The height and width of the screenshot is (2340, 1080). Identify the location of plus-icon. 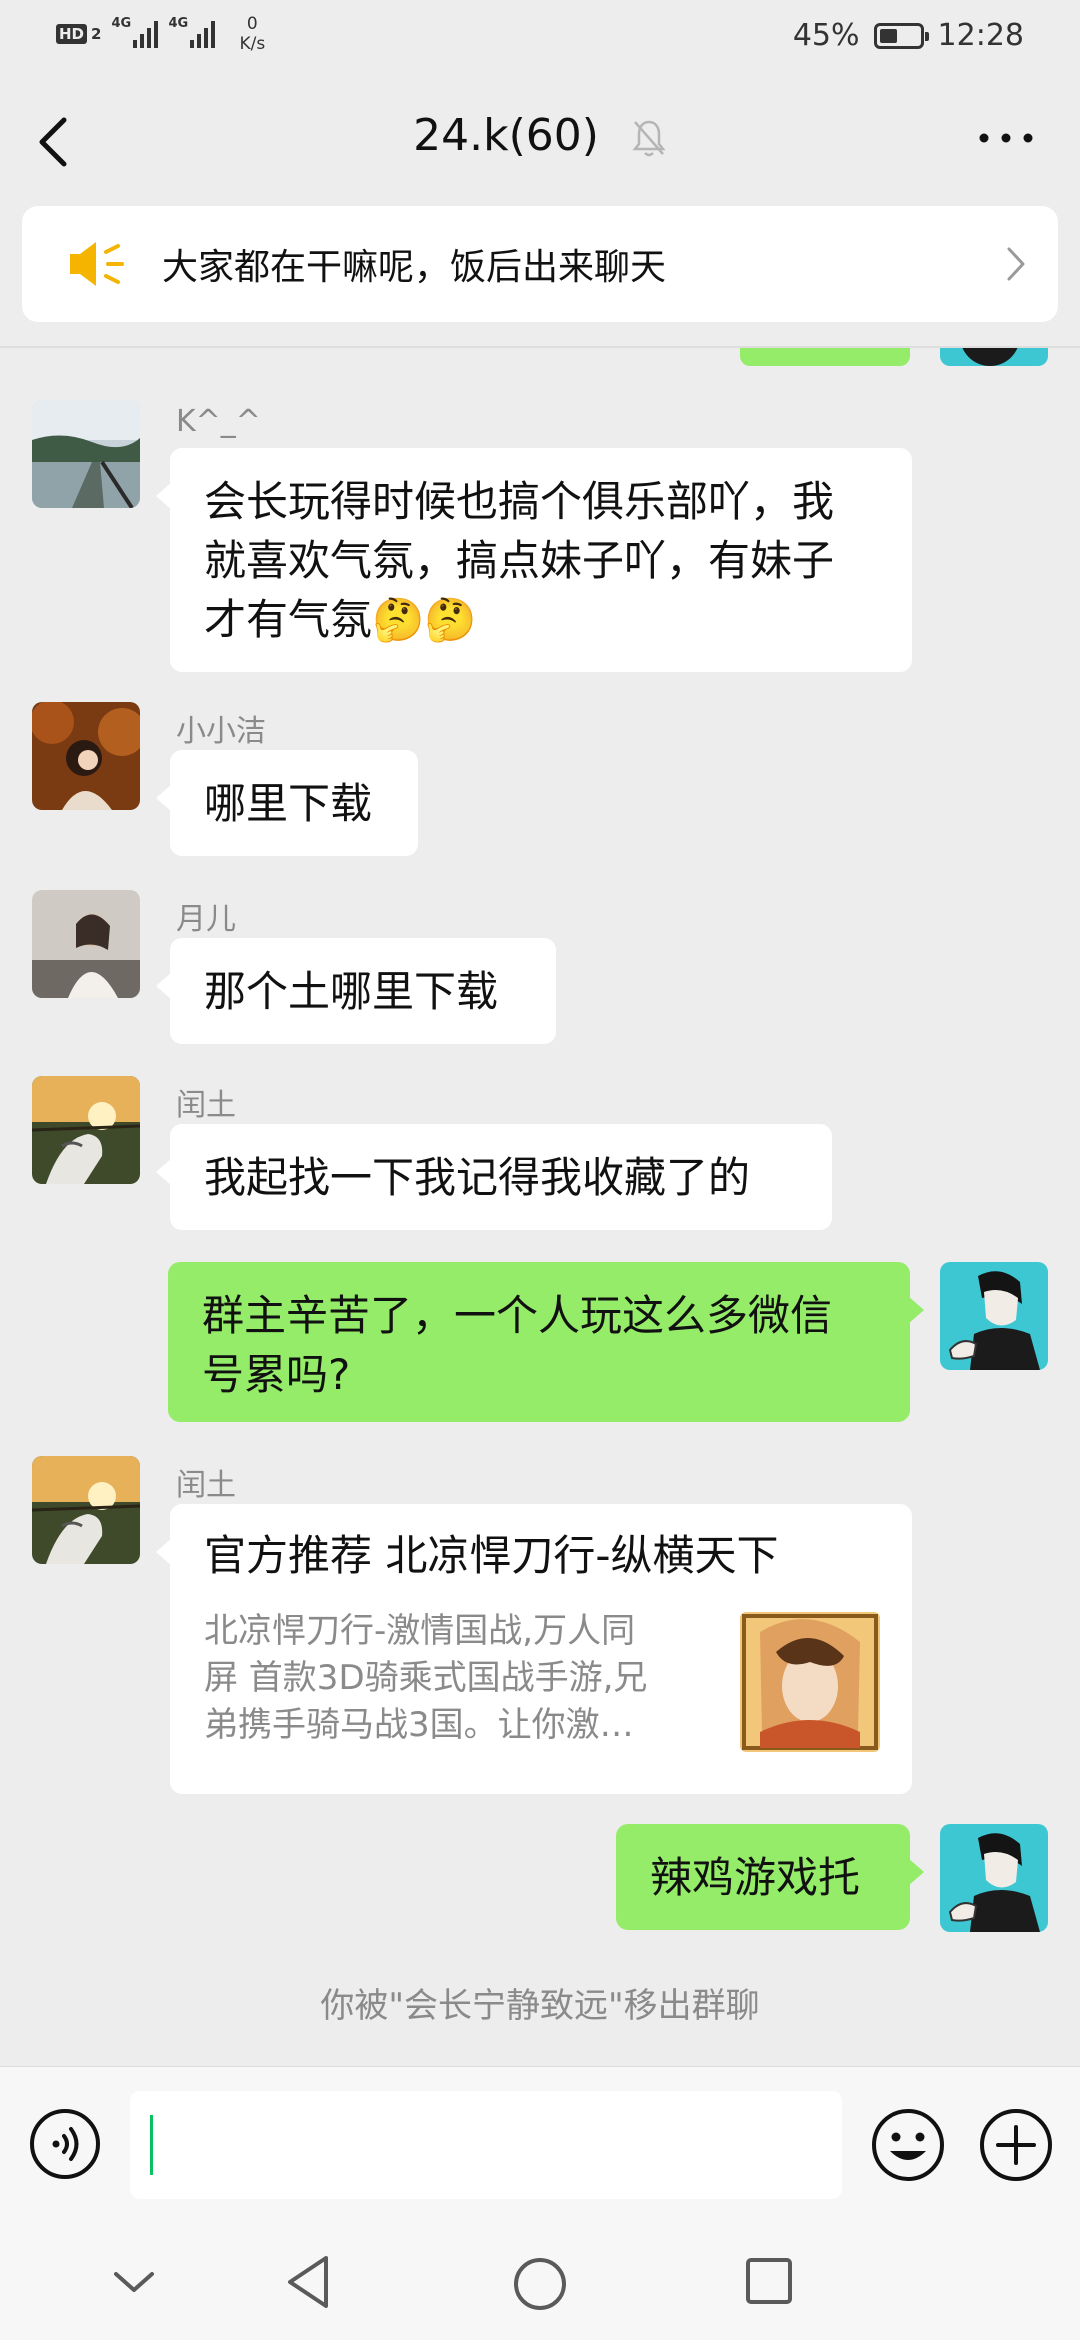
(1016, 2145).